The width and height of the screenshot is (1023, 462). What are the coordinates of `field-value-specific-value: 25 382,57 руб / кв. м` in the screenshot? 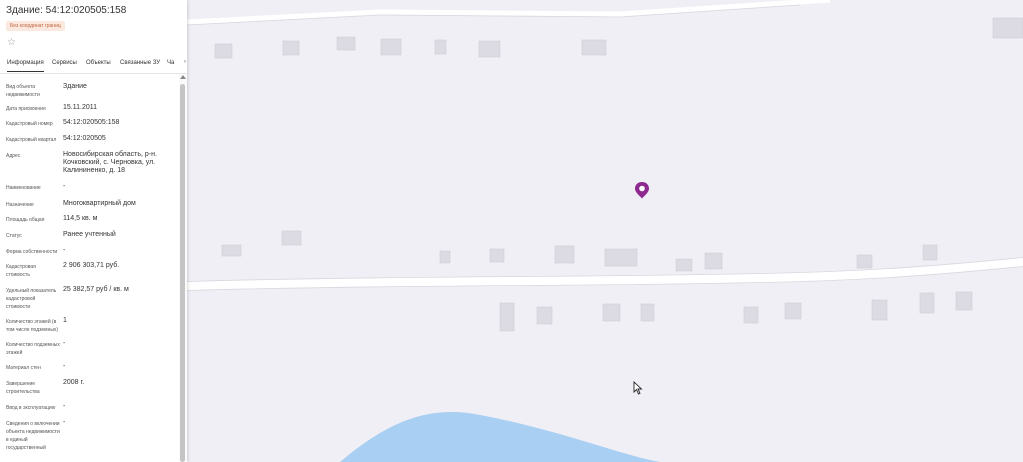 It's located at (96, 289).